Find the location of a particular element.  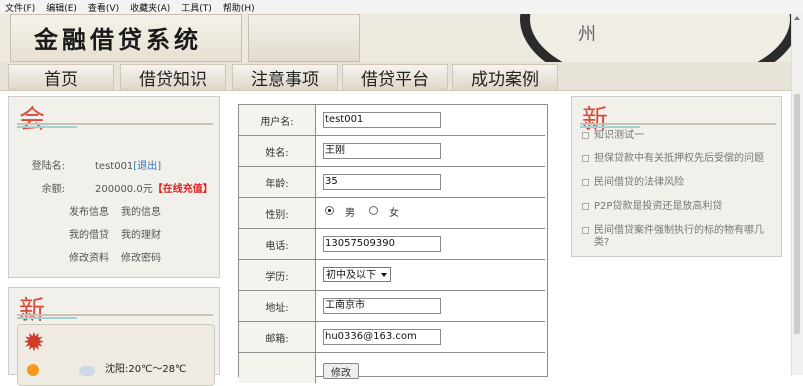

my-finance-link: 我的理财 is located at coordinates (141, 233).